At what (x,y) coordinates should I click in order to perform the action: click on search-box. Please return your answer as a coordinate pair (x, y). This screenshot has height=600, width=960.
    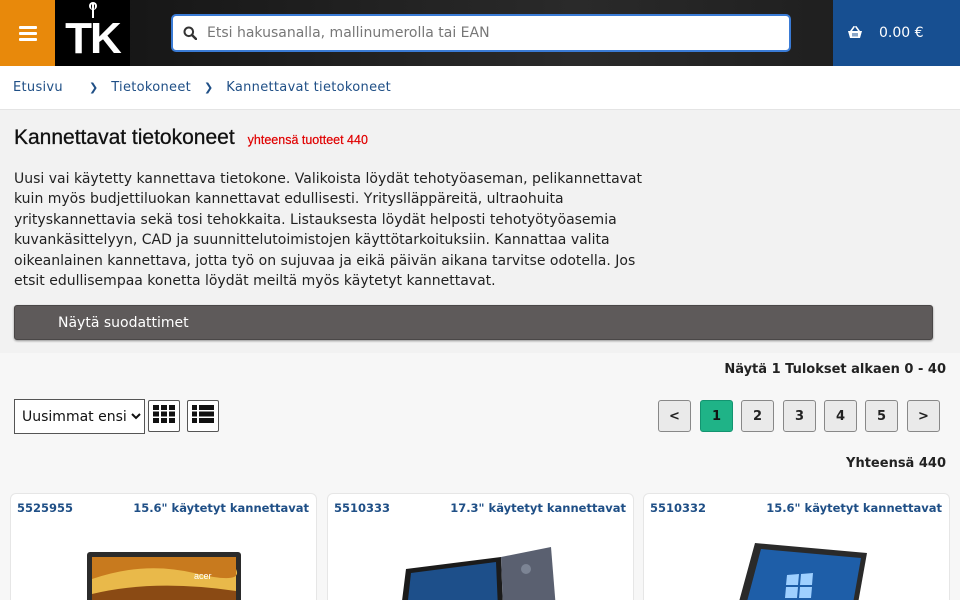
    Looking at the image, I should click on (481, 33).